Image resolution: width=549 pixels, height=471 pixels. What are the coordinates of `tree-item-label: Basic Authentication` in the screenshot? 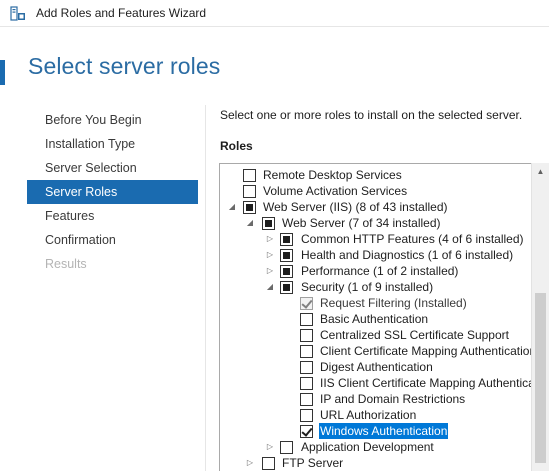 It's located at (374, 319).